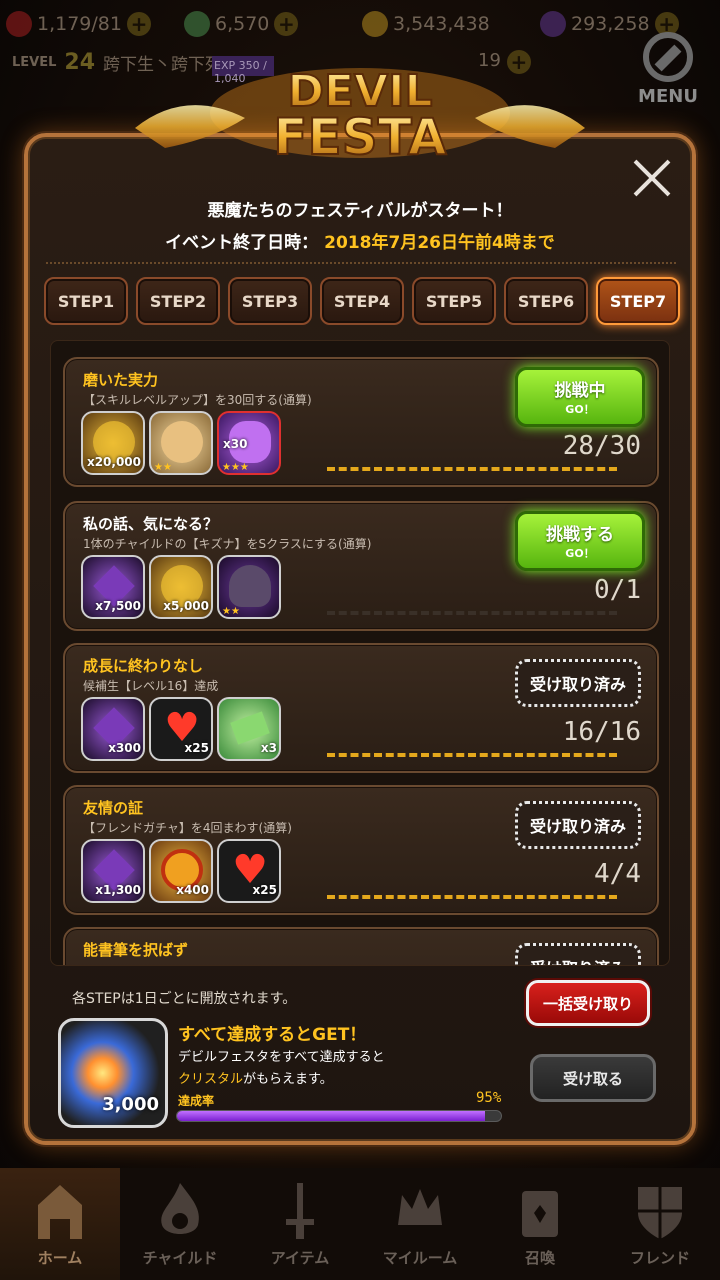 Image resolution: width=720 pixels, height=1280 pixels. I want to click on logo-festa: FESTA, so click(360, 137).